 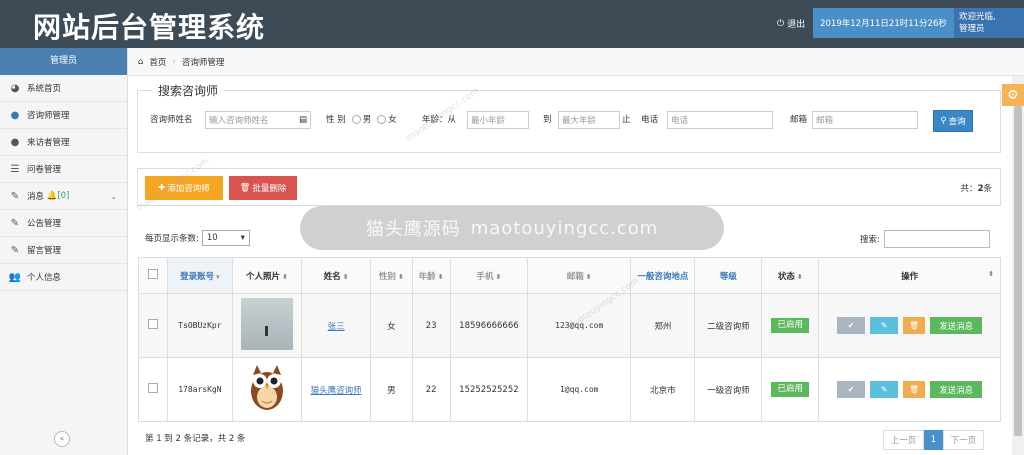 What do you see at coordinates (184, 188) in the screenshot?
I see `add-counselor-button: ✚ 添加咨询师` at bounding box center [184, 188].